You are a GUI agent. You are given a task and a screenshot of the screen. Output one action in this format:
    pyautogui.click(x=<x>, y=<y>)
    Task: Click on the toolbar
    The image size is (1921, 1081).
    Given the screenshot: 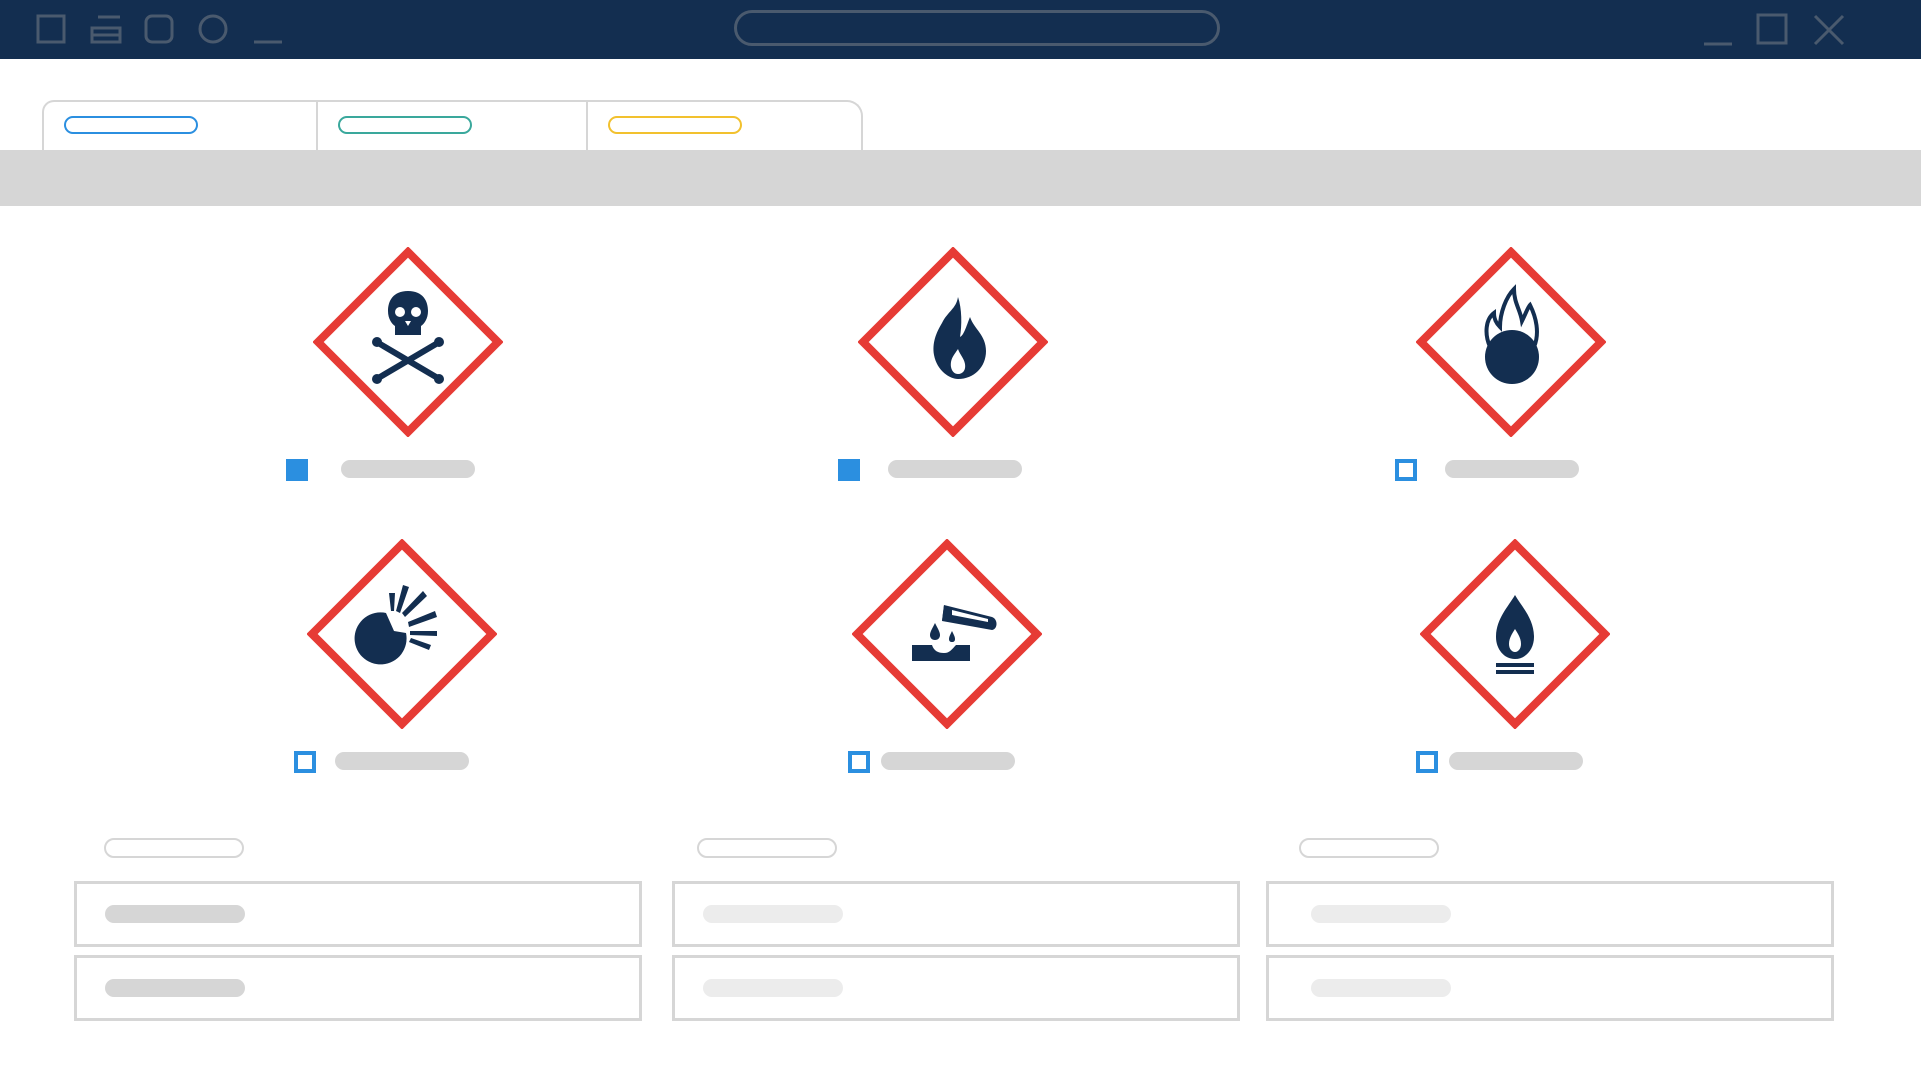 What is the action you would take?
    pyautogui.click(x=960, y=178)
    